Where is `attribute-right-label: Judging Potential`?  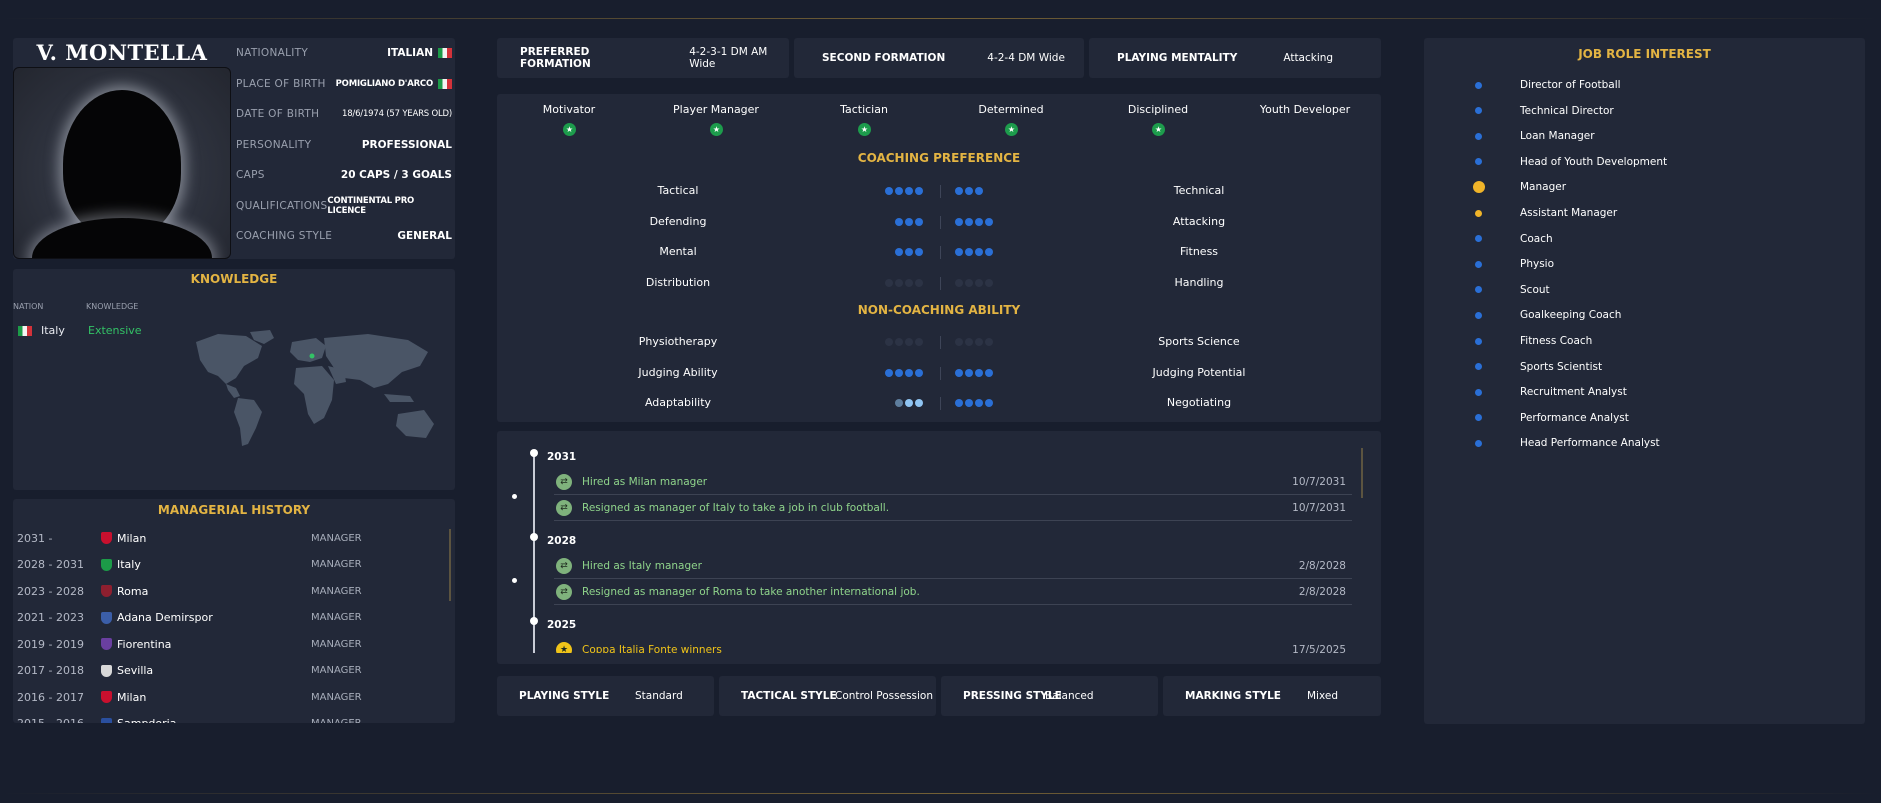 attribute-right-label: Judging Potential is located at coordinates (1199, 372).